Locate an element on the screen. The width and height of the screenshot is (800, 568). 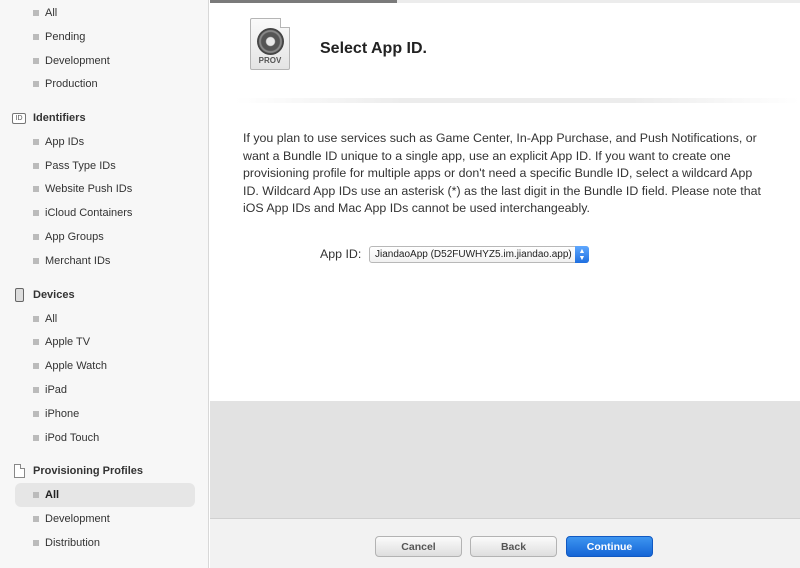
sidebar-item-label: Apple TV is located at coordinates (68, 342).